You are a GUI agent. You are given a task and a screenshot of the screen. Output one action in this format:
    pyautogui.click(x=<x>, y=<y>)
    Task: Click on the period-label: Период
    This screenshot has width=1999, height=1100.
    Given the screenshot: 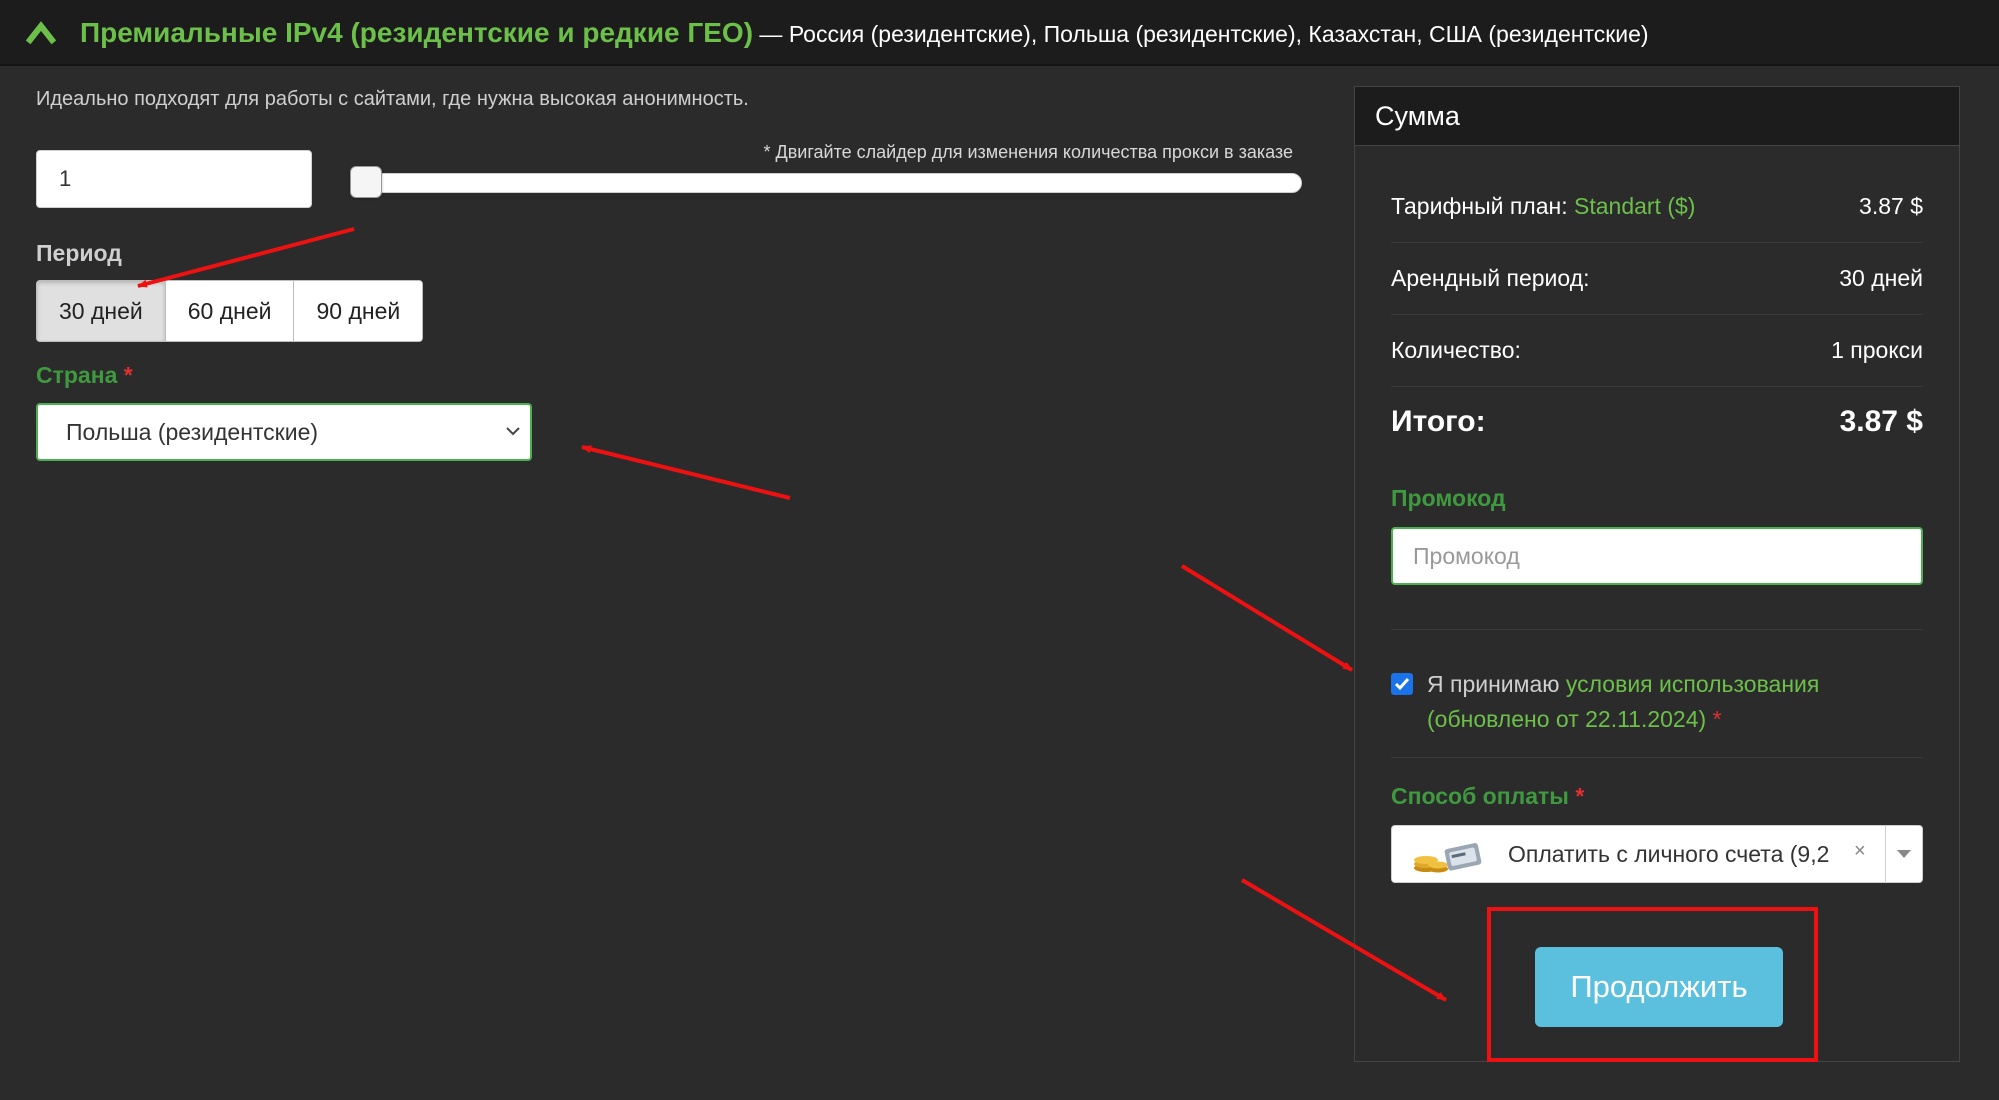 What is the action you would take?
    pyautogui.click(x=79, y=253)
    